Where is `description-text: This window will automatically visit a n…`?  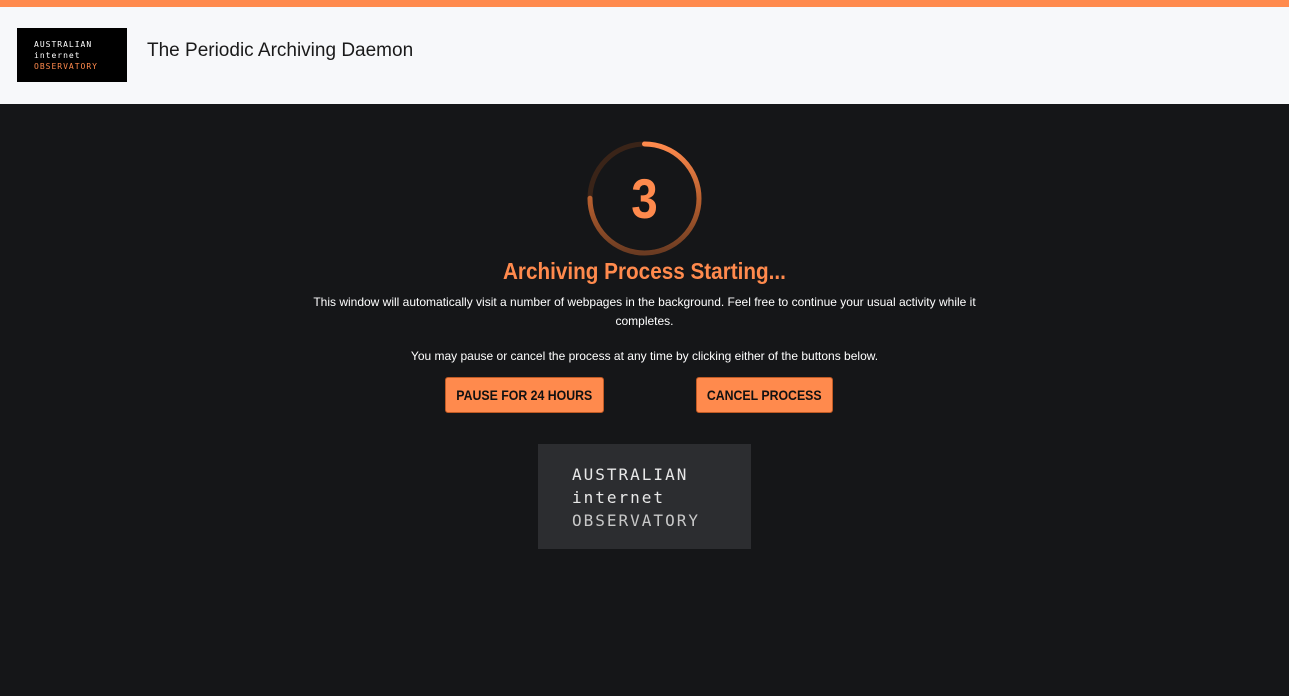
description-text: This window will automatically visit a n… is located at coordinates (644, 311).